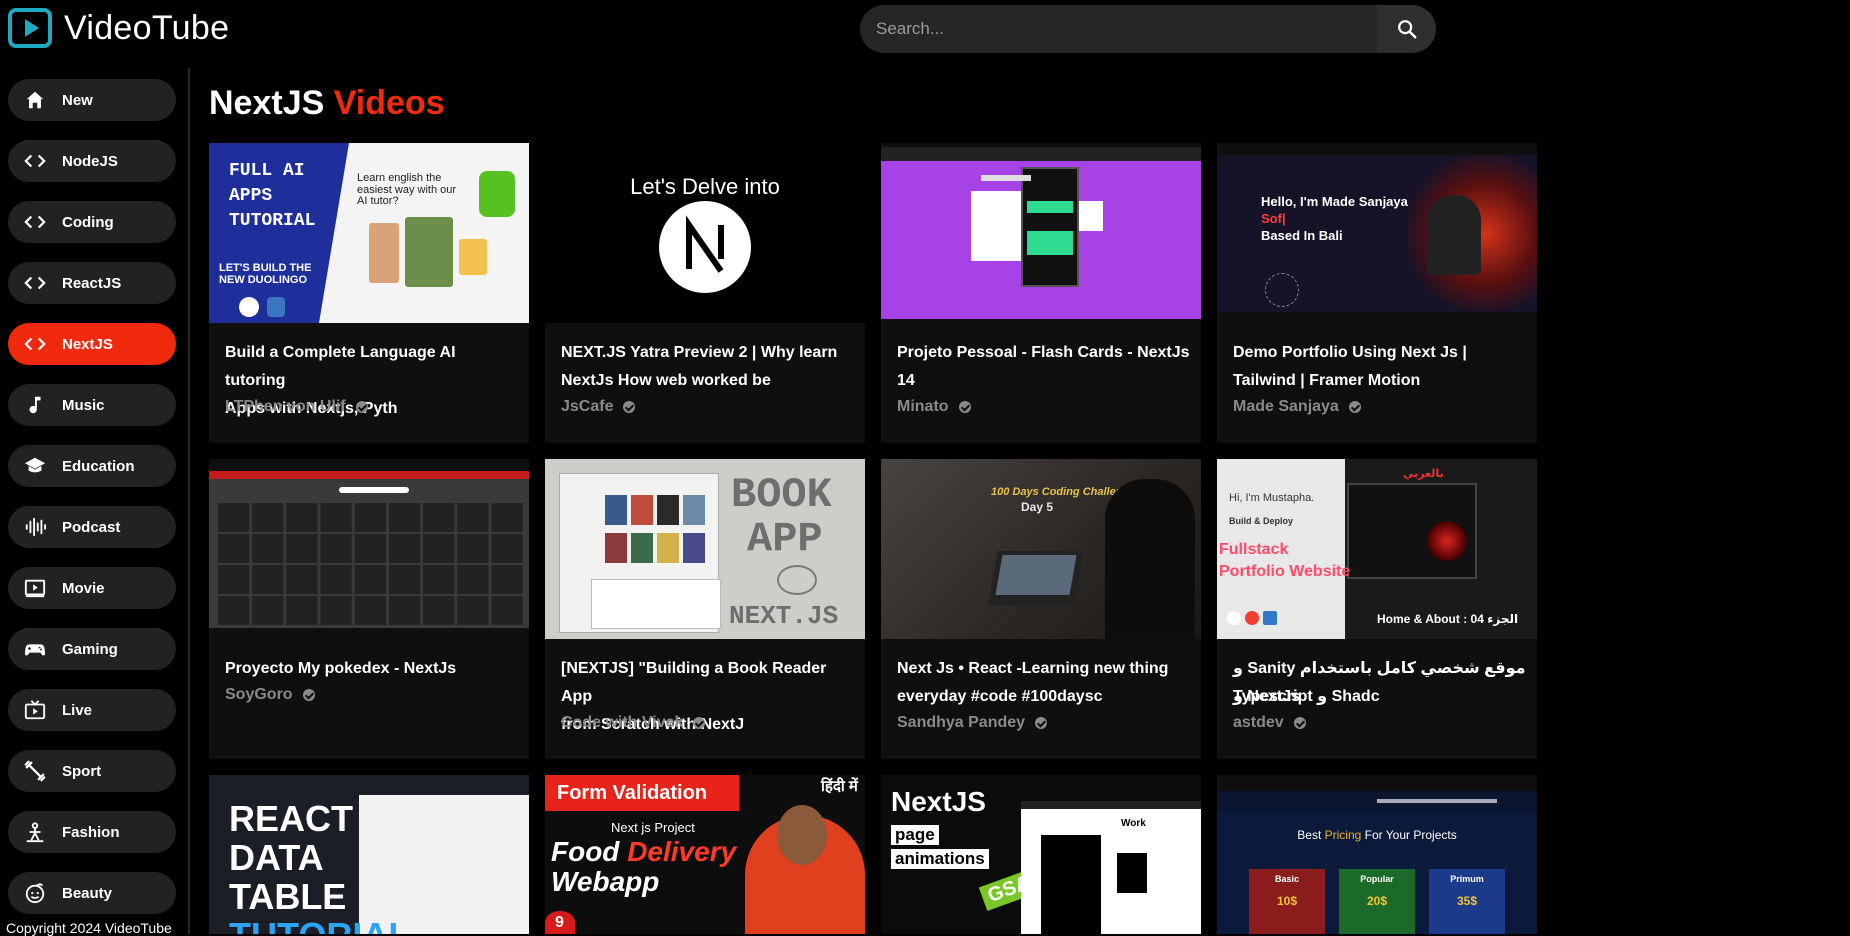  Describe the element at coordinates (35, 710) in the screenshot. I see `live-tv-icon` at that location.